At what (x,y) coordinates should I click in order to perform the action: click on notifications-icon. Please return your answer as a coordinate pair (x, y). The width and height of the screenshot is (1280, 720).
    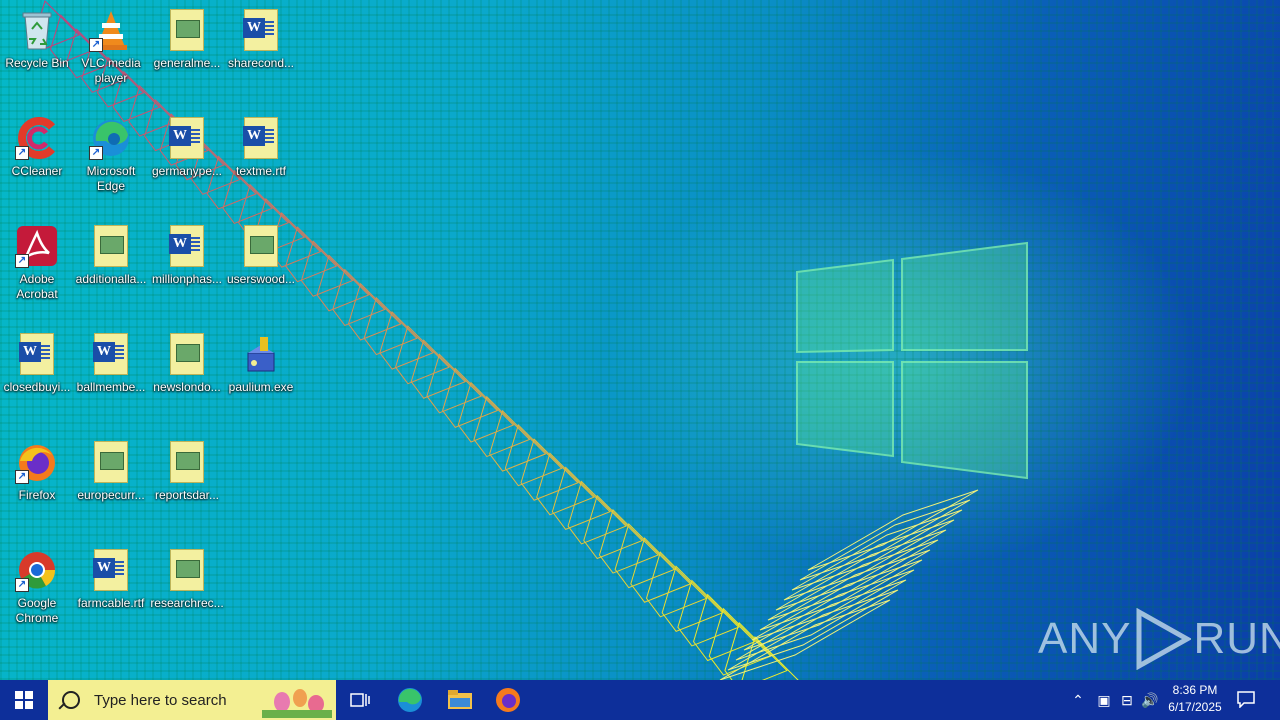
    Looking at the image, I should click on (1246, 700).